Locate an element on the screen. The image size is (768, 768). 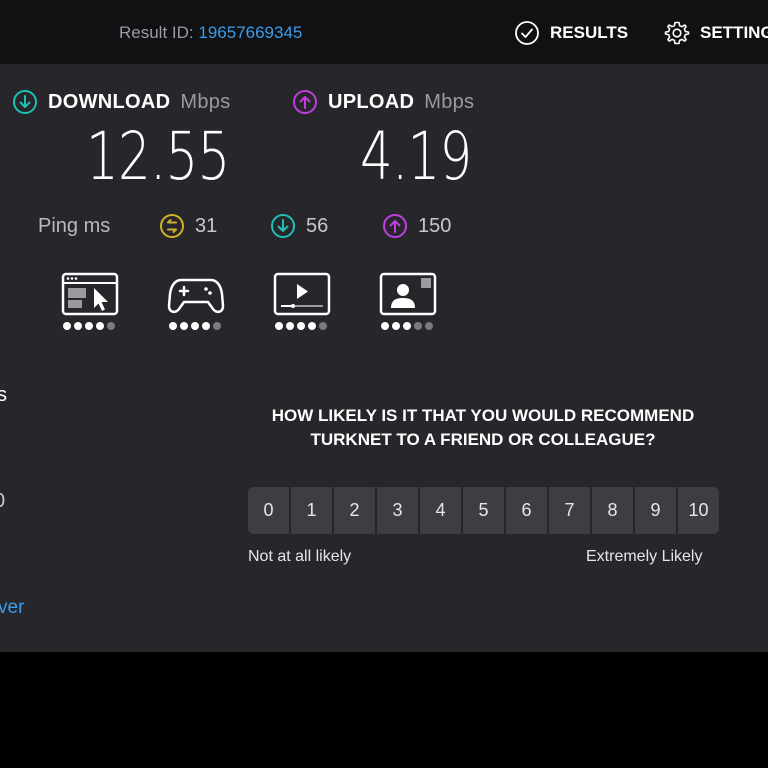
gaming-rating is located at coordinates (195, 326).